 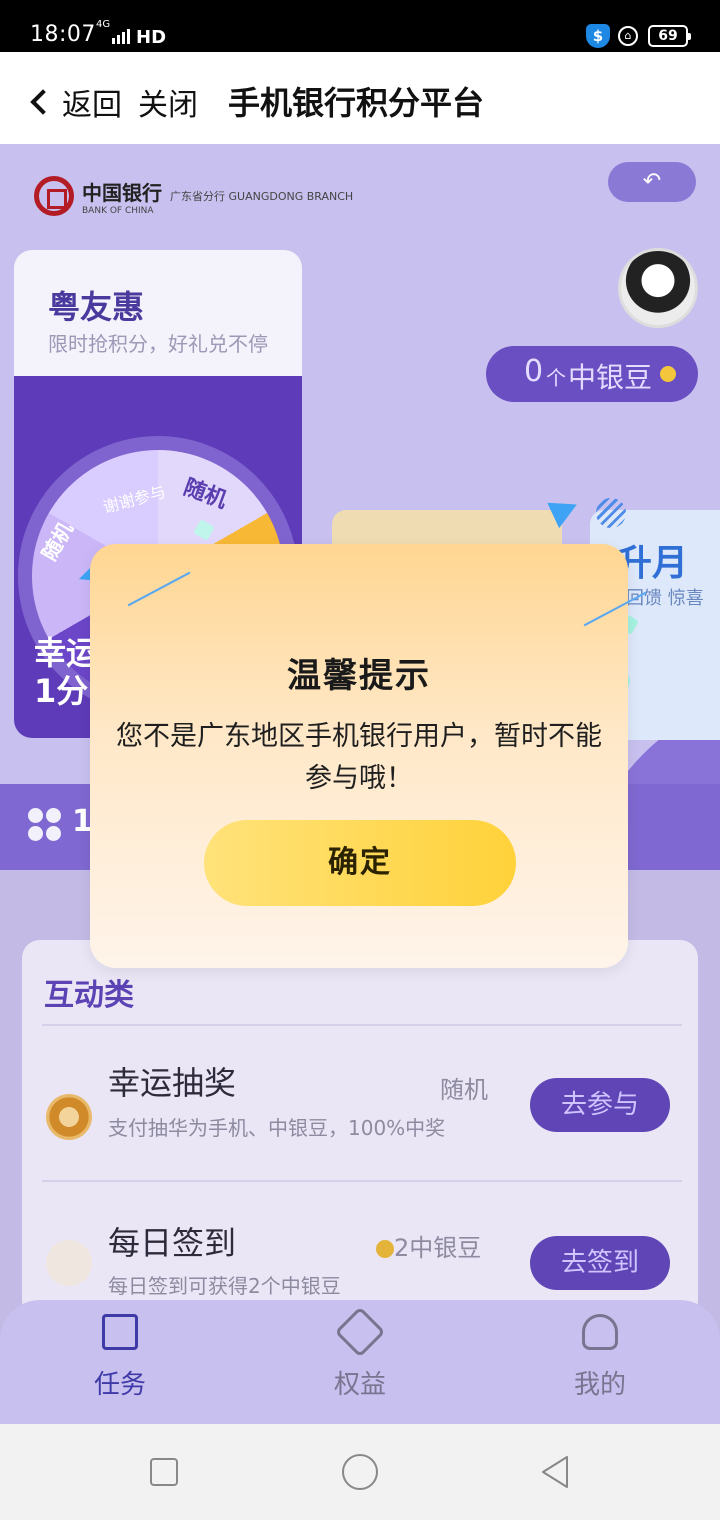 What do you see at coordinates (122, 36) in the screenshot?
I see `signal-icon` at bounding box center [122, 36].